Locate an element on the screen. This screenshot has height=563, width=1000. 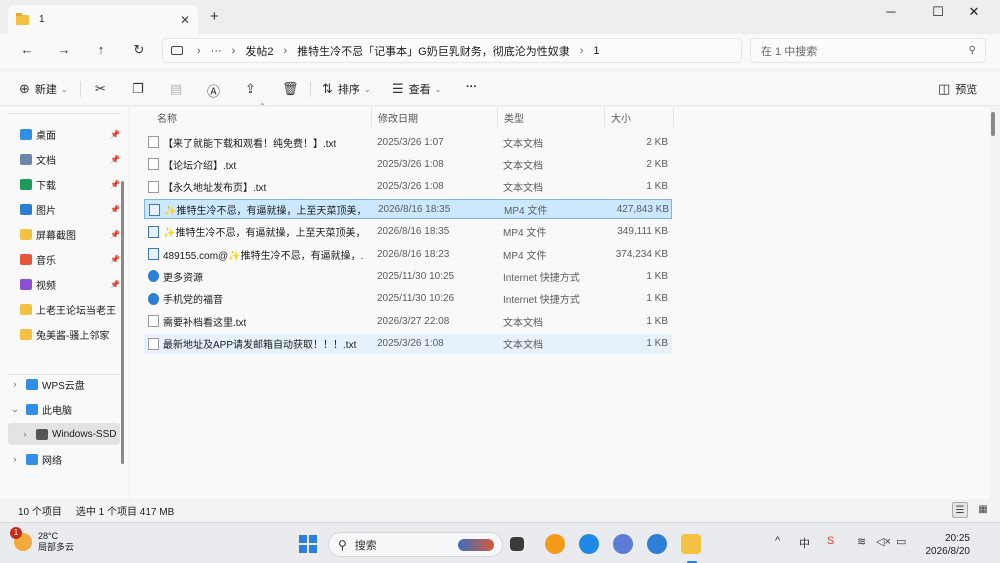
file-size: 2 KB is located at coordinates (657, 164).